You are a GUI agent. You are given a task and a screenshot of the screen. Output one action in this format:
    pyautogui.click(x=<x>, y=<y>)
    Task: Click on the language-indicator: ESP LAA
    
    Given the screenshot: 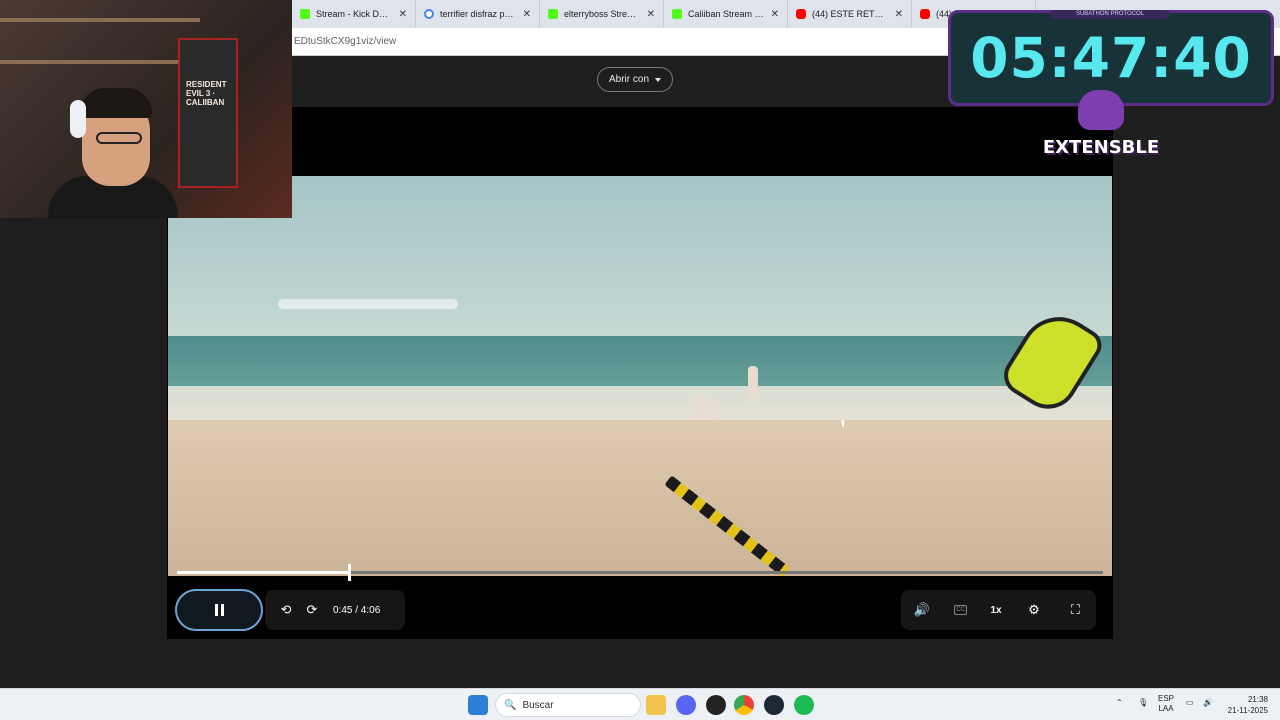 What is the action you would take?
    pyautogui.click(x=1166, y=704)
    